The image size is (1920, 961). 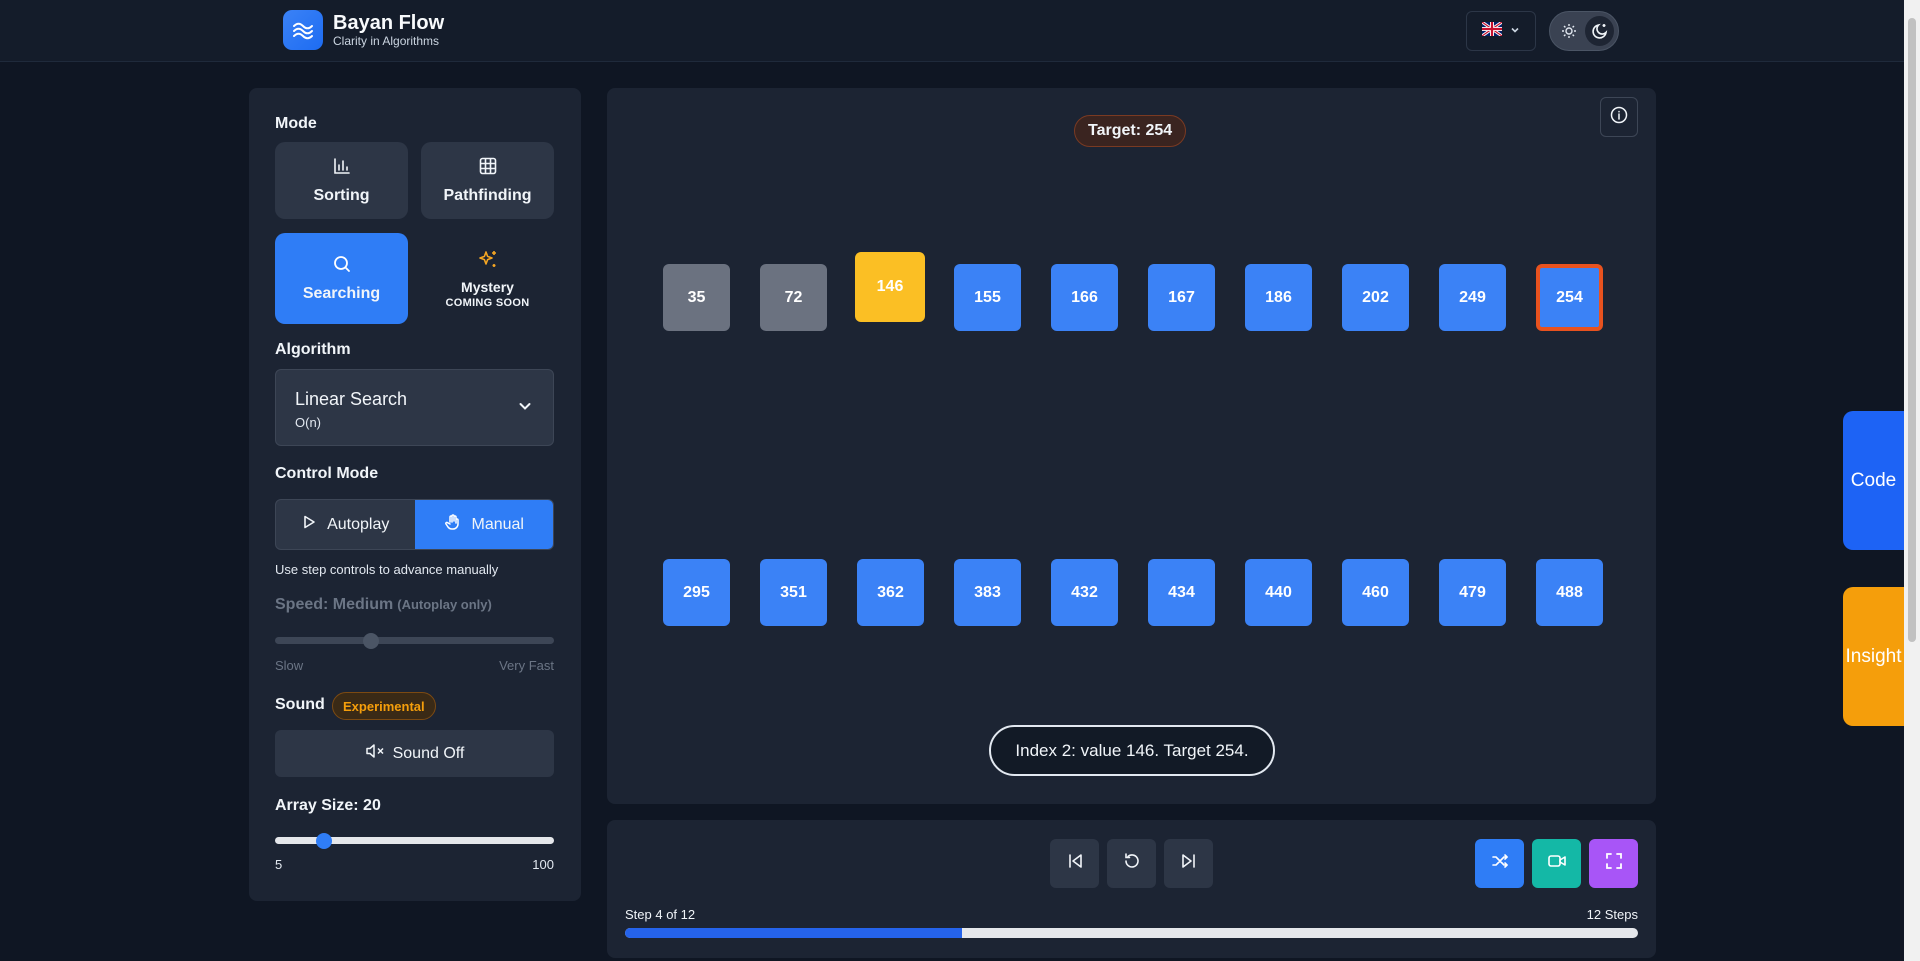 I want to click on mode-label: Pathfinding, so click(x=487, y=195).